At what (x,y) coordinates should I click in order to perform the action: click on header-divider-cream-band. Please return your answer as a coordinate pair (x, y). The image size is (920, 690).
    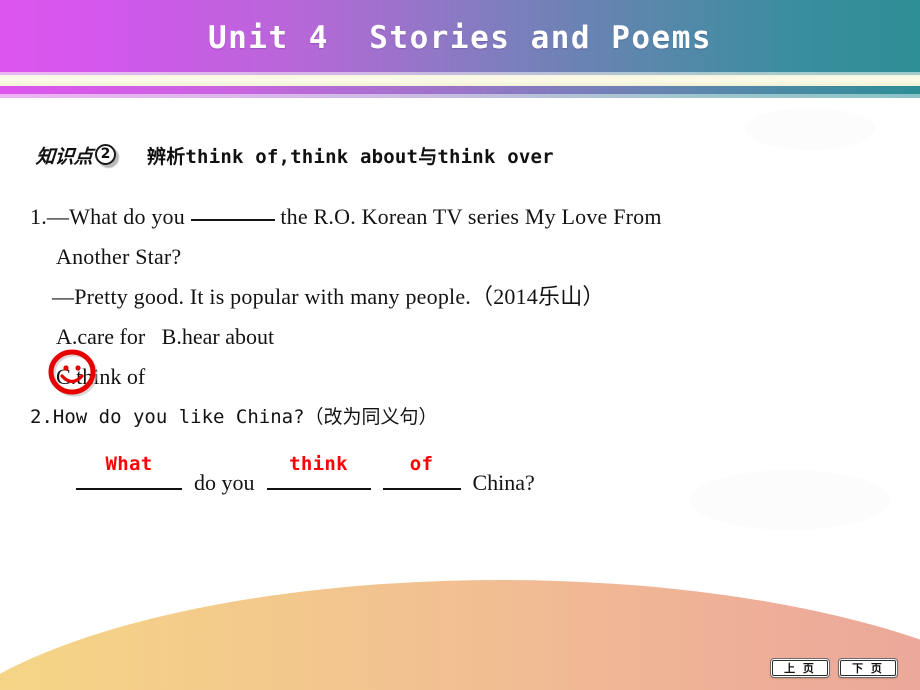
    Looking at the image, I should click on (460, 80).